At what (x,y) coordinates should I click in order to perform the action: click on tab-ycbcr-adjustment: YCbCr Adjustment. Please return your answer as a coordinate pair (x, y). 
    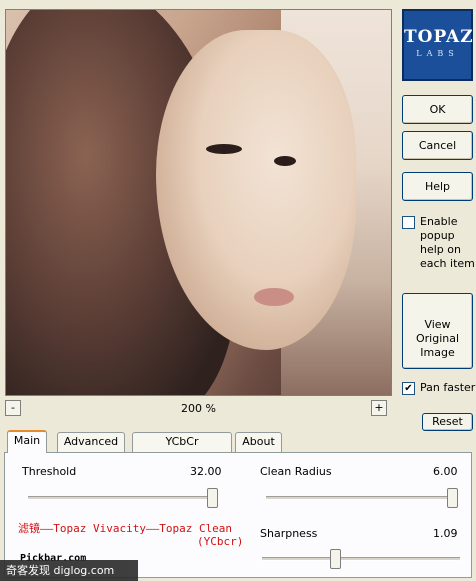
    Looking at the image, I should click on (182, 449).